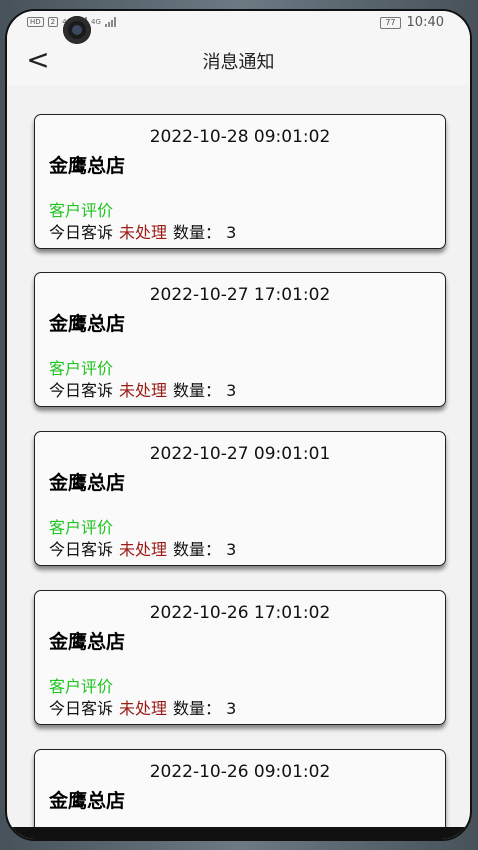  Describe the element at coordinates (390, 22) in the screenshot. I see `battery-icon: 77` at that location.